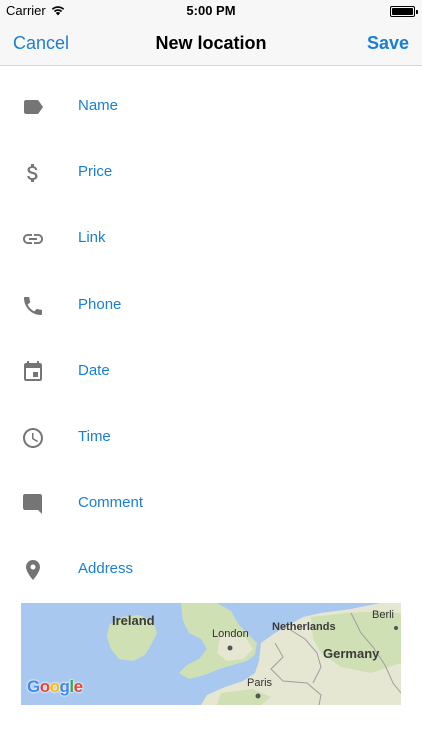 The height and width of the screenshot is (750, 422). Describe the element at coordinates (388, 43) in the screenshot. I see `save-button: Save` at that location.